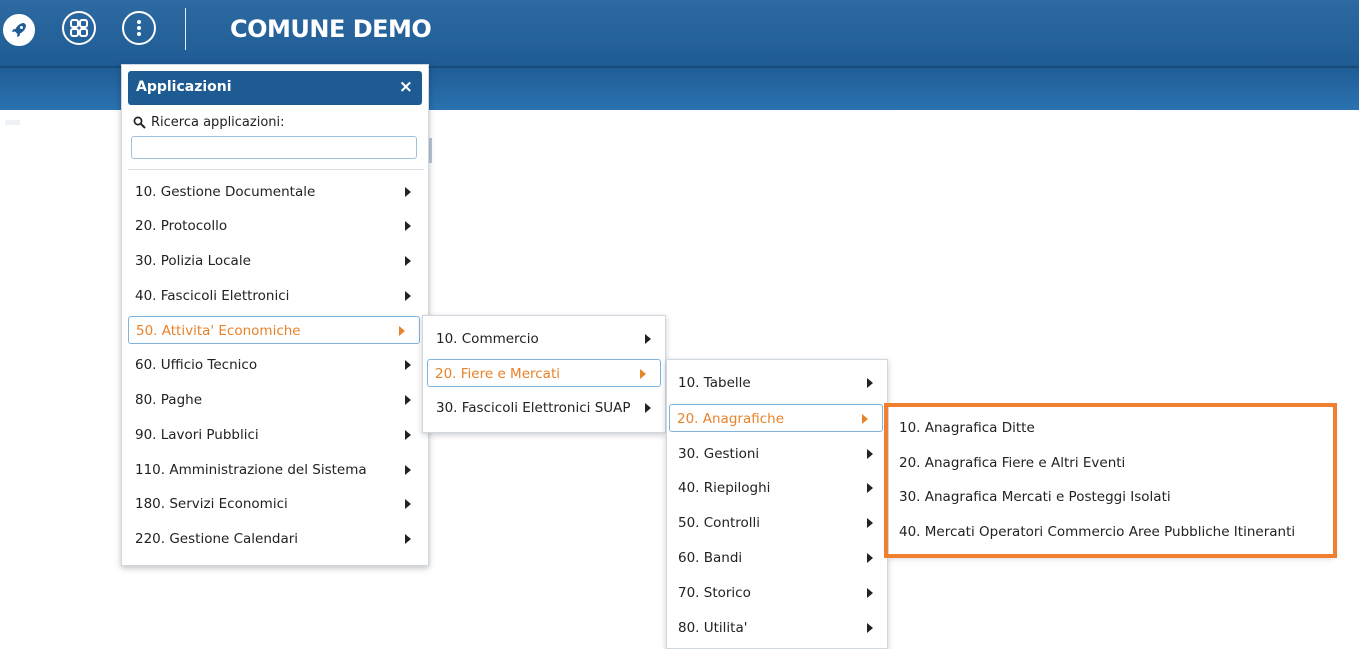  I want to click on rocket-icon, so click(19, 30).